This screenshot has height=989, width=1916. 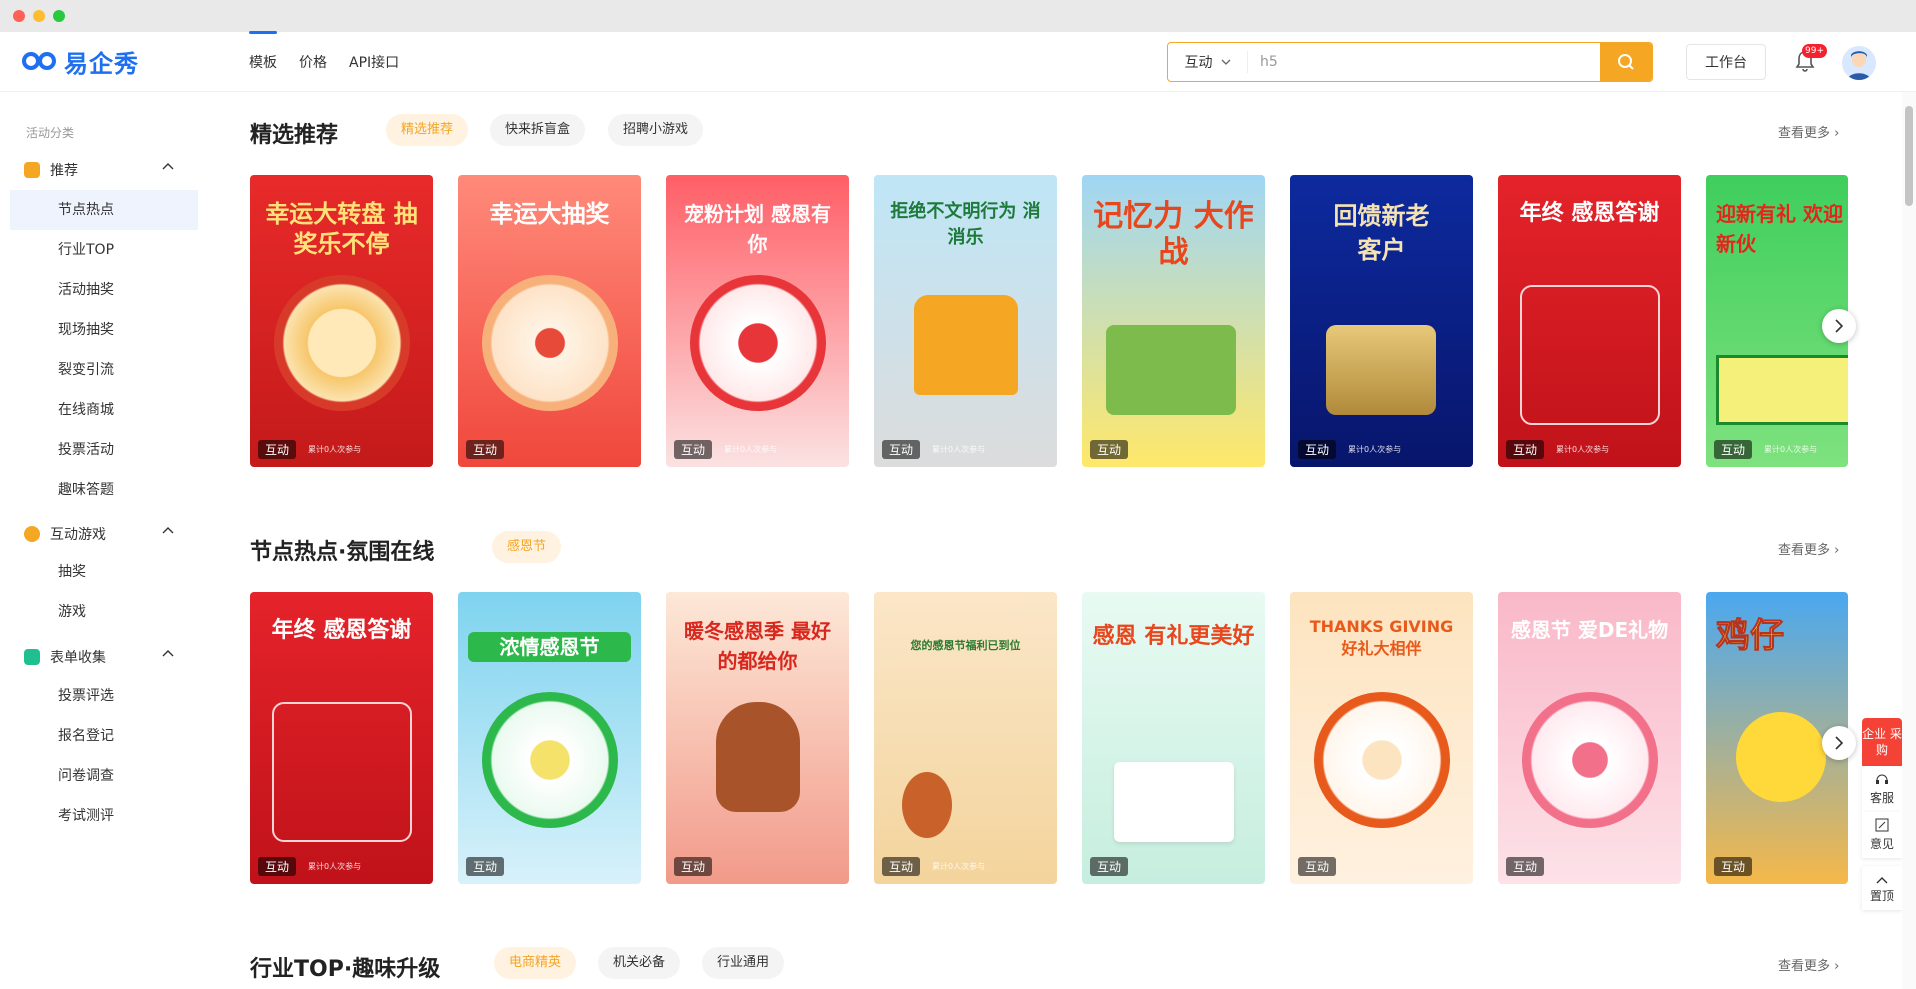 I want to click on sidebar-item-voting: 投票活动, so click(x=104, y=450).